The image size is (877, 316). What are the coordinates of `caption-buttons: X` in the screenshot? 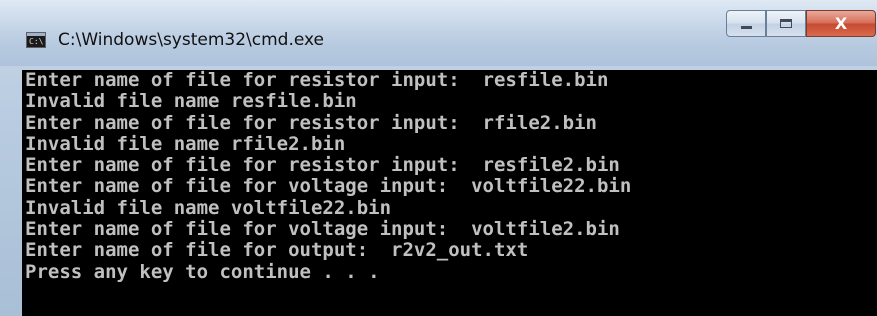 It's located at (801, 23).